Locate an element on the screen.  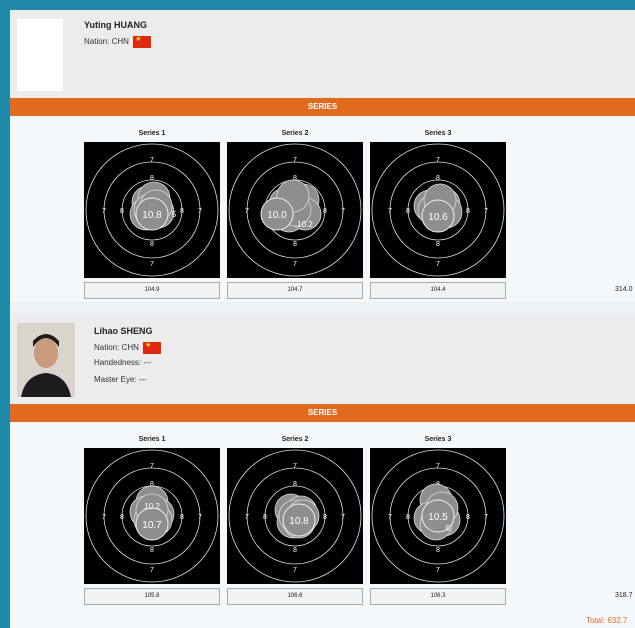
target-face-icon: 7777888810.010.2 is located at coordinates (295, 210).